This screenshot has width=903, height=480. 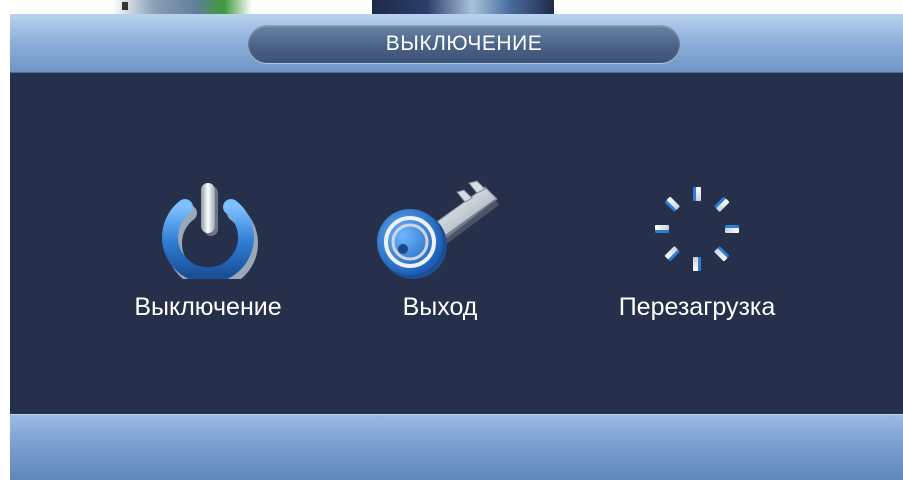 What do you see at coordinates (438, 229) in the screenshot?
I see `key-icon` at bounding box center [438, 229].